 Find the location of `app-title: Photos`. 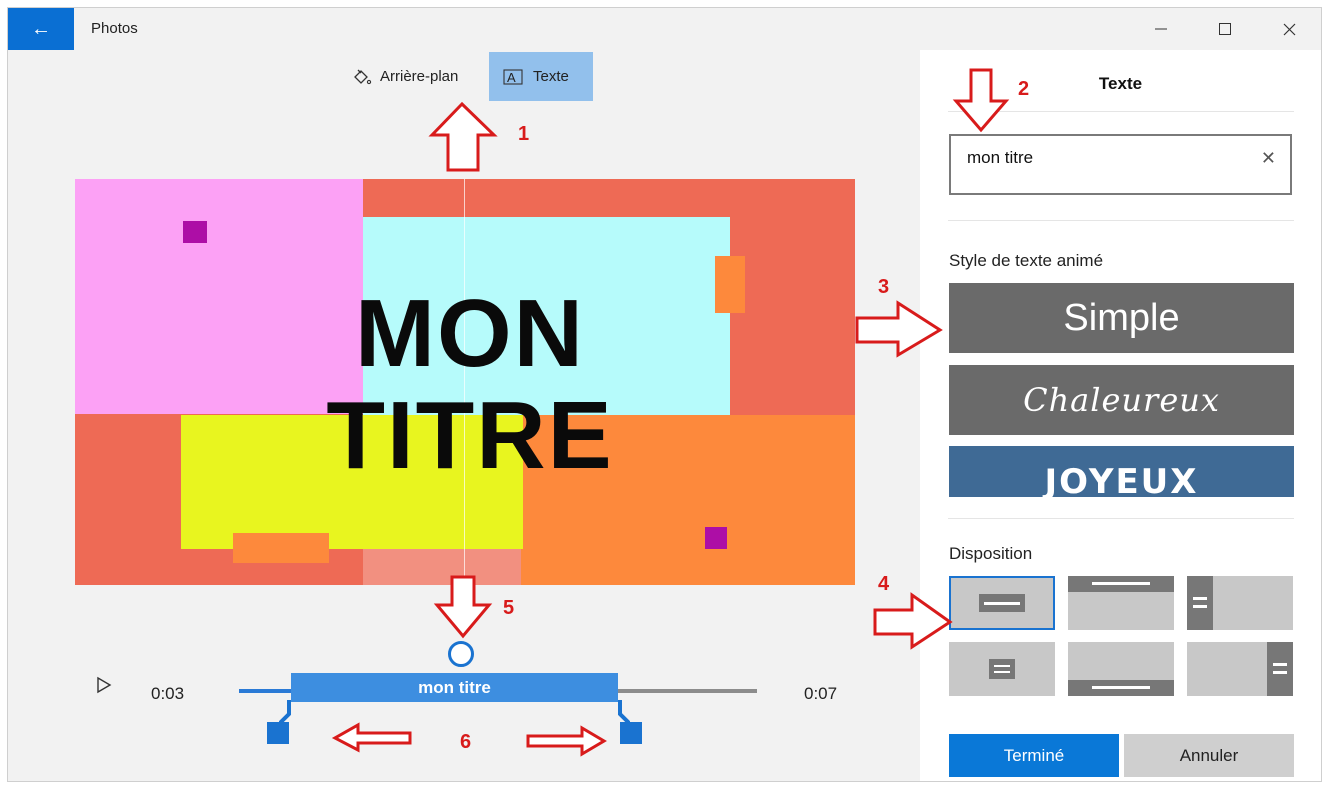

app-title: Photos is located at coordinates (114, 28).